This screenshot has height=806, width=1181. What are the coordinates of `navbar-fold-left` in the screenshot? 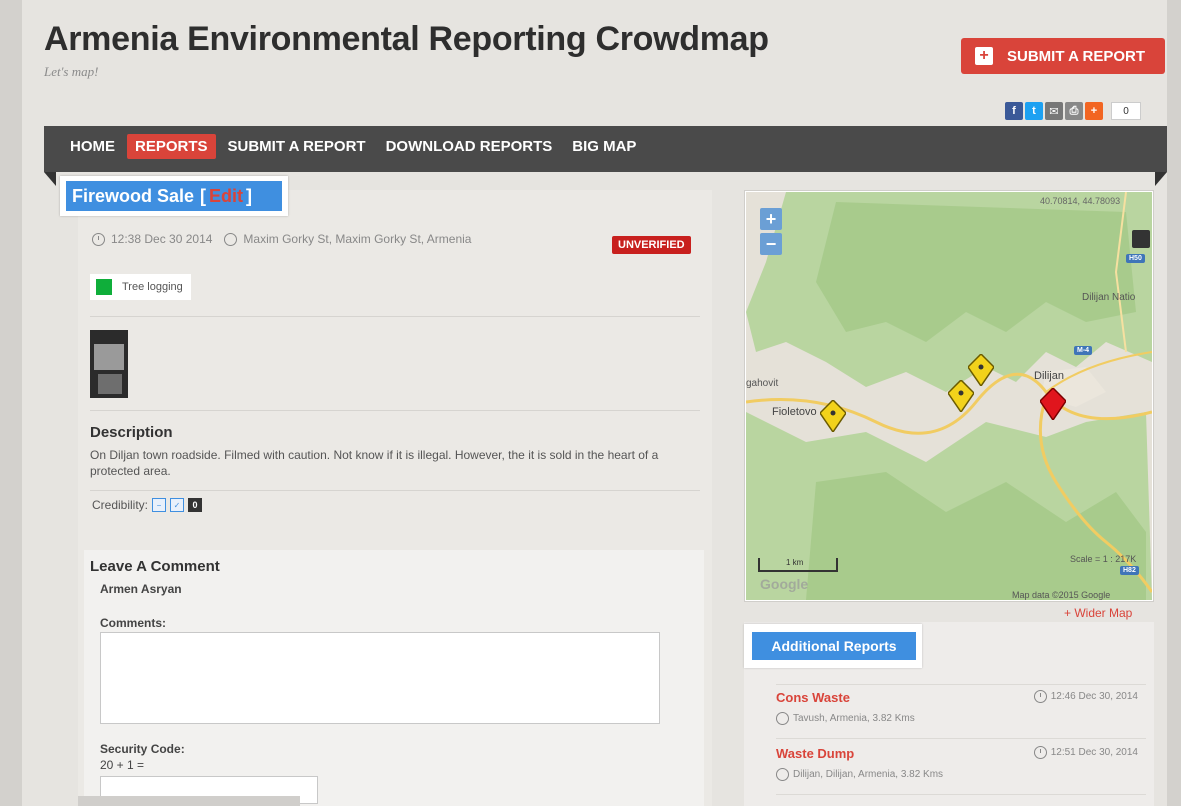 It's located at (50, 179).